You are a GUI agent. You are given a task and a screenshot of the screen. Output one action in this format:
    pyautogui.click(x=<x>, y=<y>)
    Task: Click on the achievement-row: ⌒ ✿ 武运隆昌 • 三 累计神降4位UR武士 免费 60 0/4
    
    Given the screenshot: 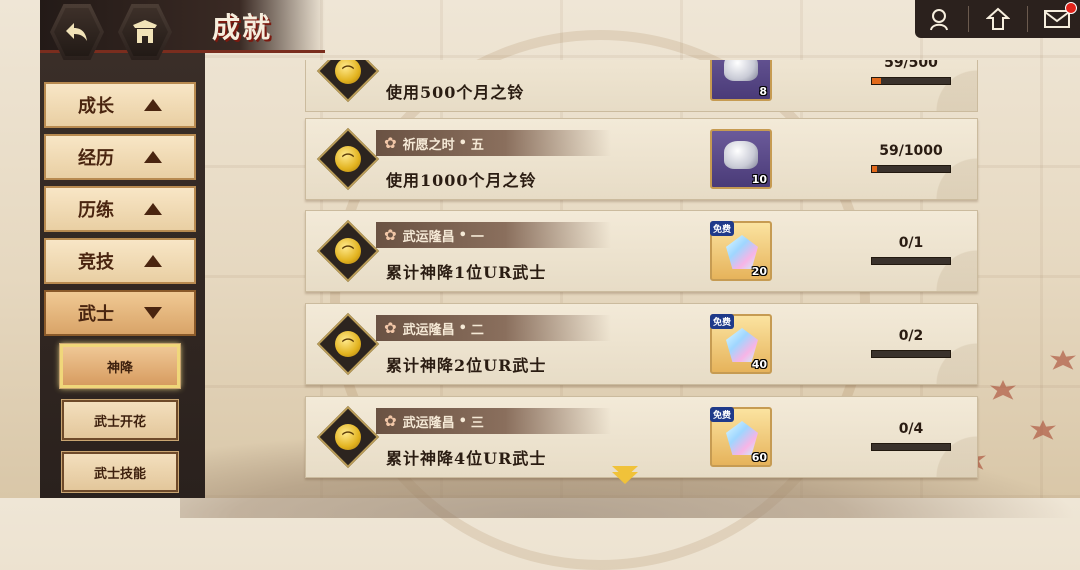 What is the action you would take?
    pyautogui.click(x=641, y=437)
    